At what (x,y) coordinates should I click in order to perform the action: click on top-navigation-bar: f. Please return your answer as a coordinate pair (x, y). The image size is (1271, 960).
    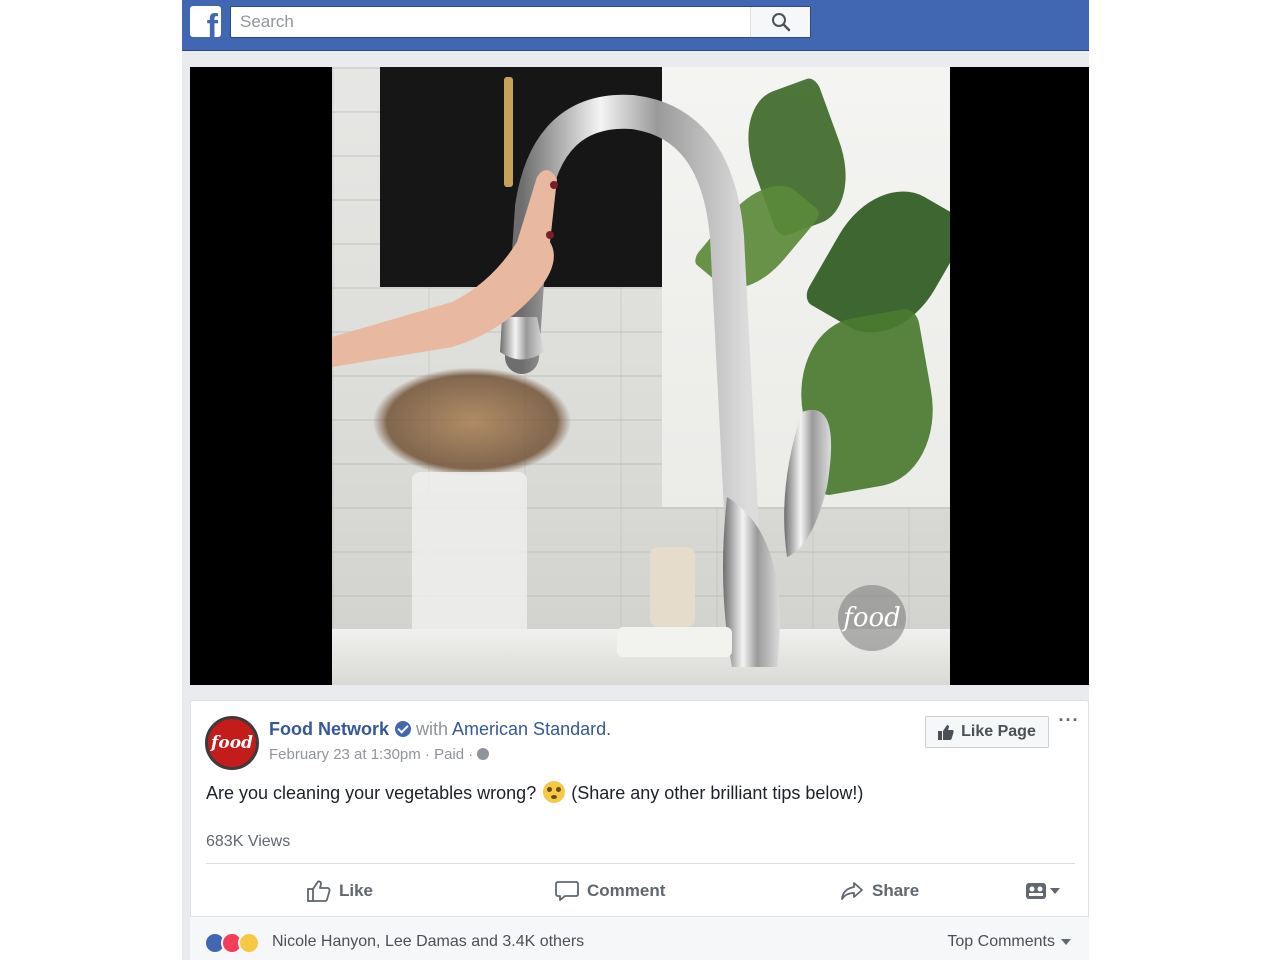
    Looking at the image, I should click on (635, 25).